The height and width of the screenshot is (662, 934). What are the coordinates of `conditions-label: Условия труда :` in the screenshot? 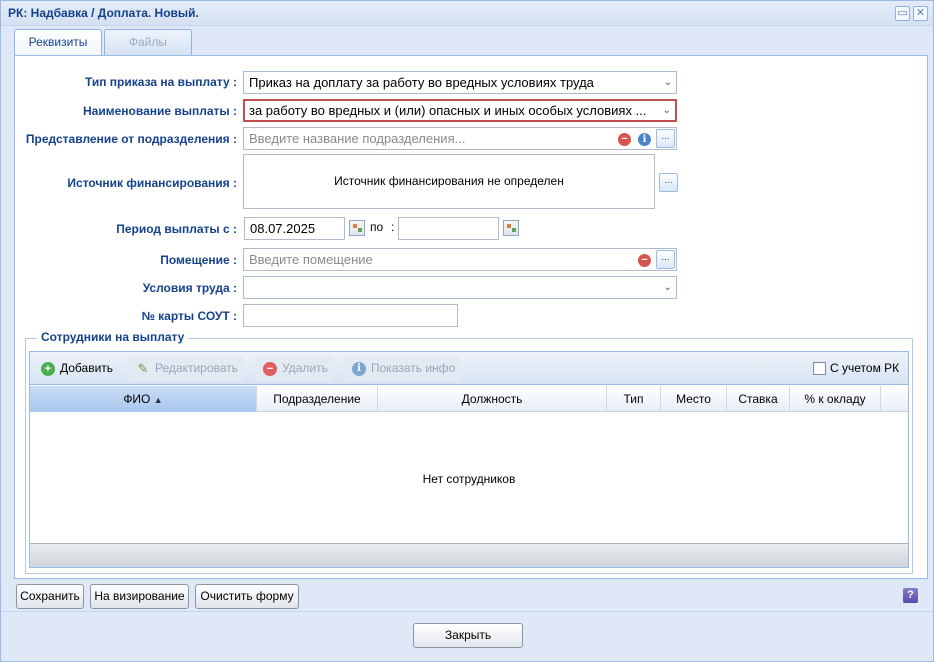 It's located at (189, 288).